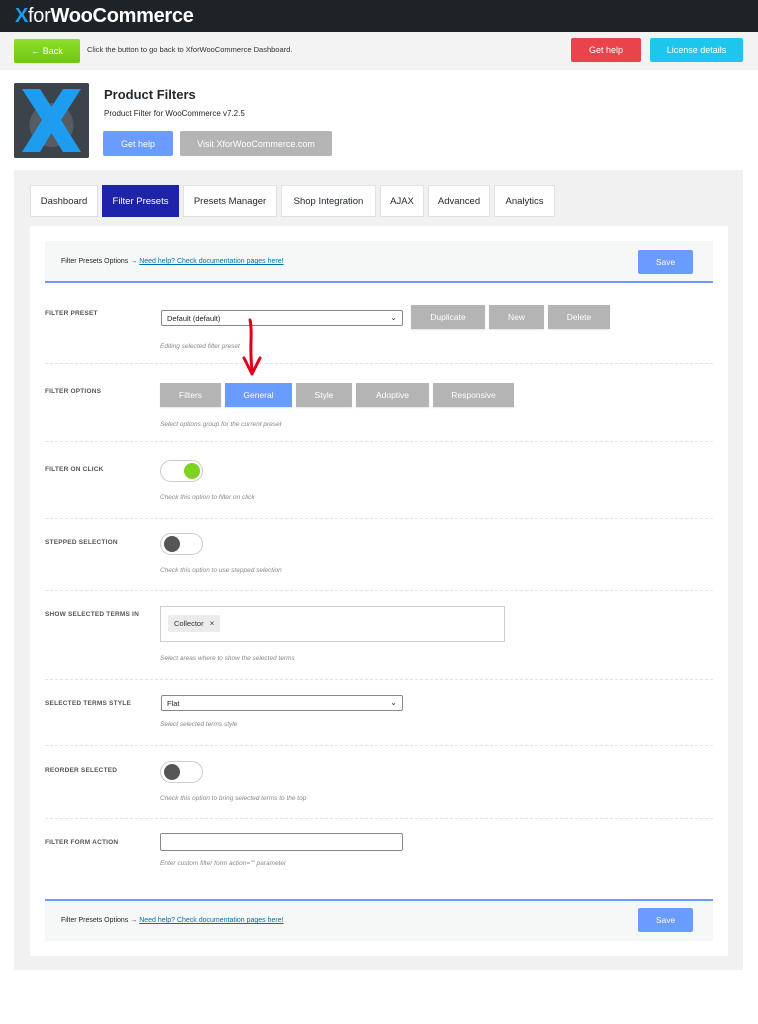 The image size is (758, 1024). Describe the element at coordinates (256, 143) in the screenshot. I see `visit-site-button: Visit XforWooCommerce.com` at that location.